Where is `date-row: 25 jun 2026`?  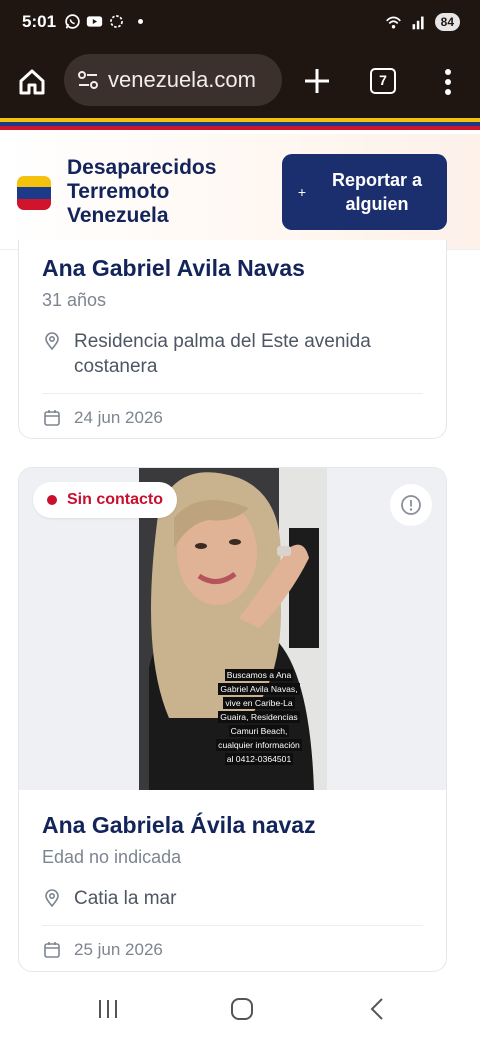 date-row: 25 jun 2026 is located at coordinates (232, 950).